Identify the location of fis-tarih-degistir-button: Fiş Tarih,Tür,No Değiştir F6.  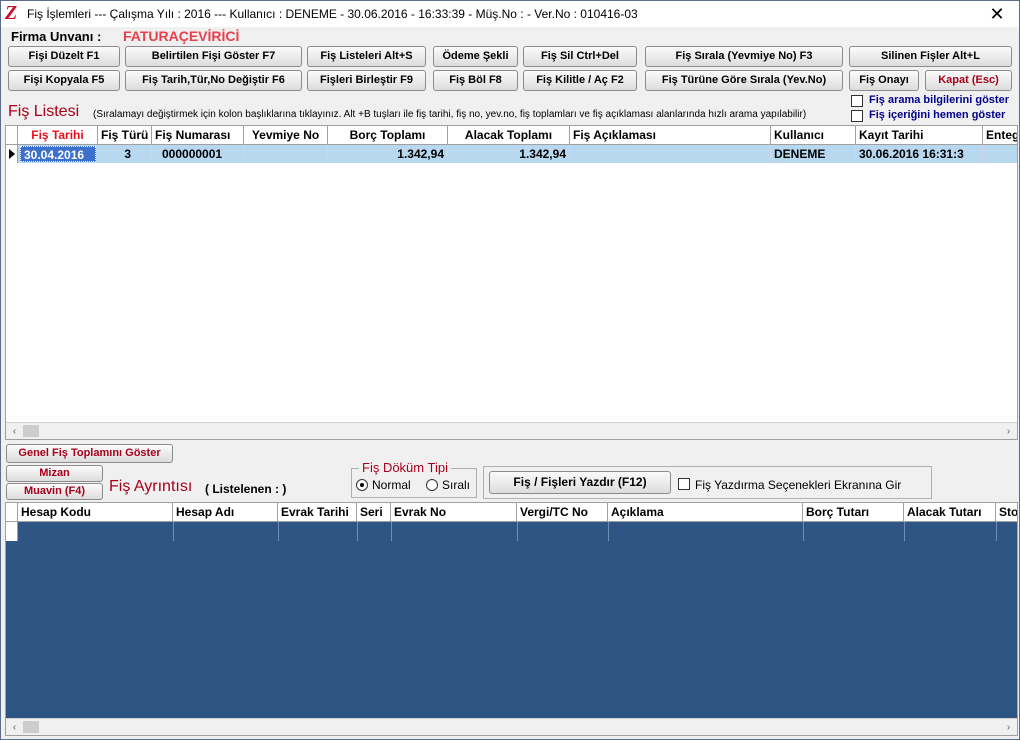
(213, 80).